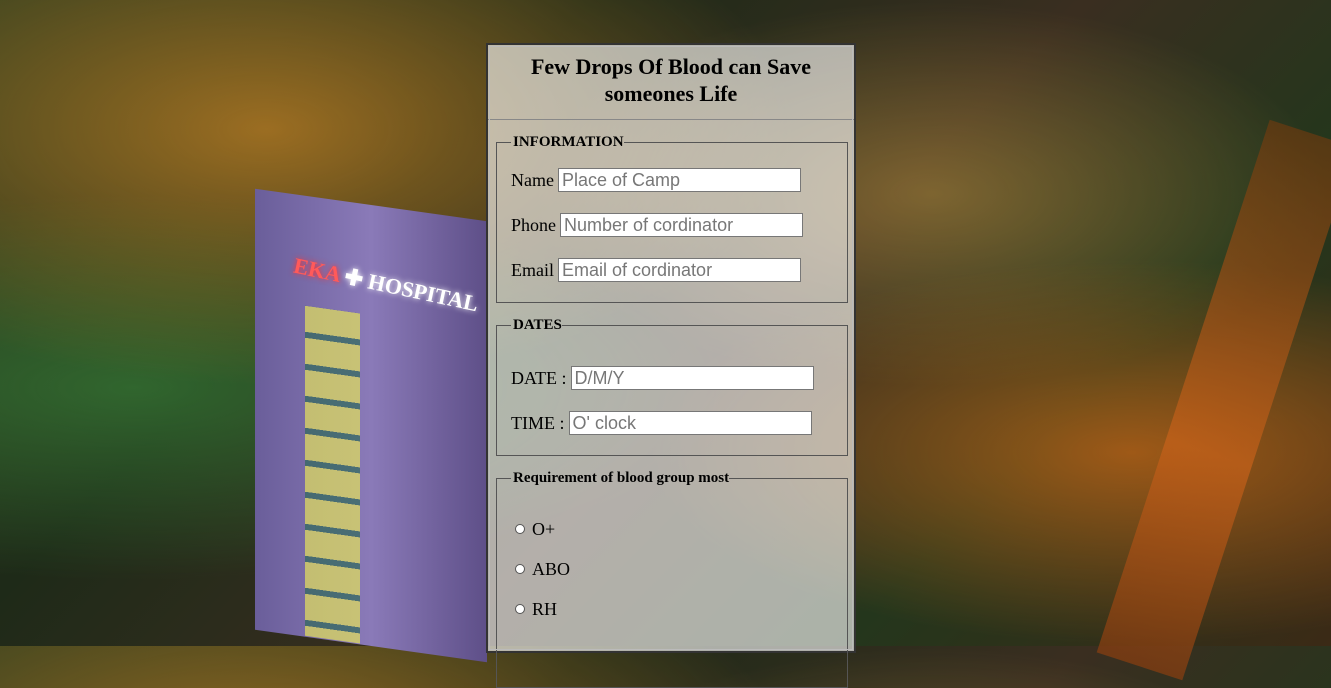 This screenshot has height=688, width=1331. Describe the element at coordinates (681, 225) in the screenshot. I see `phone-input` at that location.